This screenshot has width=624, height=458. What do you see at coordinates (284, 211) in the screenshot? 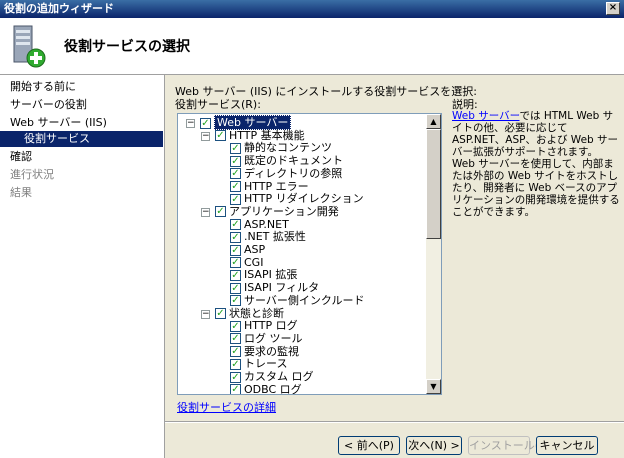
I see `tree-item-label: アプリケーション開発` at bounding box center [284, 211].